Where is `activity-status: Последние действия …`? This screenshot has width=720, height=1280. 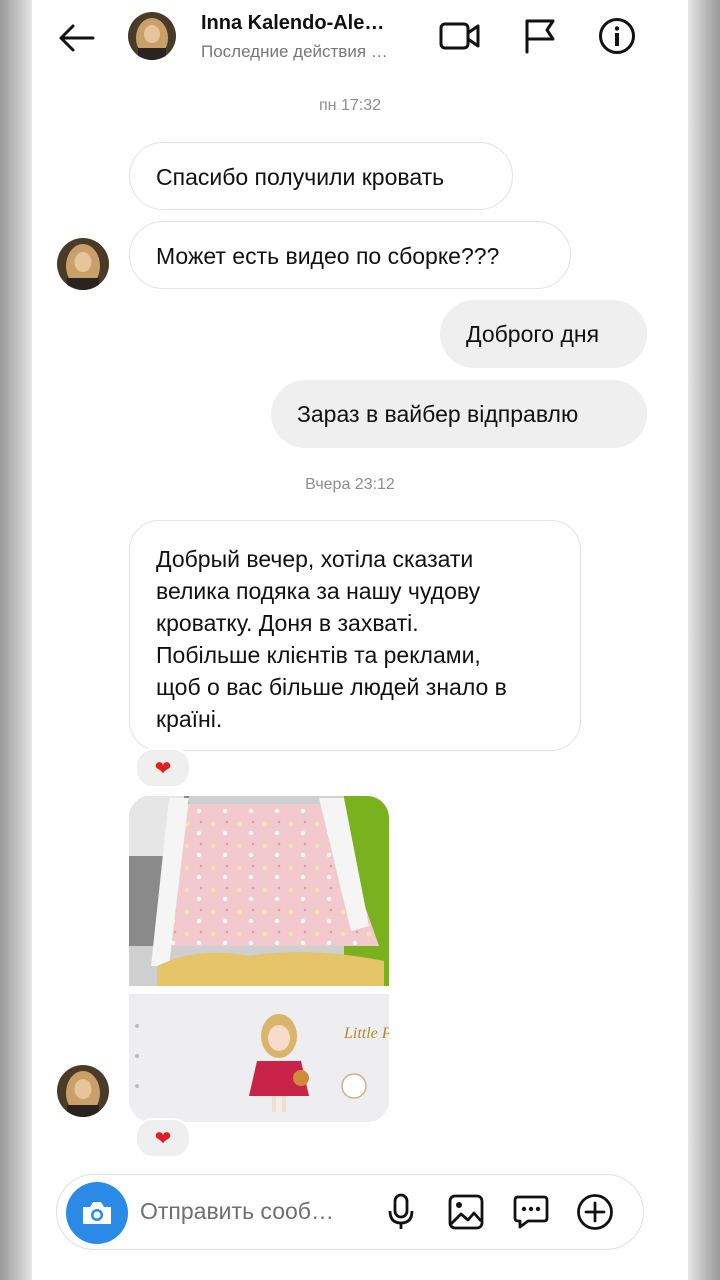
activity-status: Последние действия … is located at coordinates (294, 51).